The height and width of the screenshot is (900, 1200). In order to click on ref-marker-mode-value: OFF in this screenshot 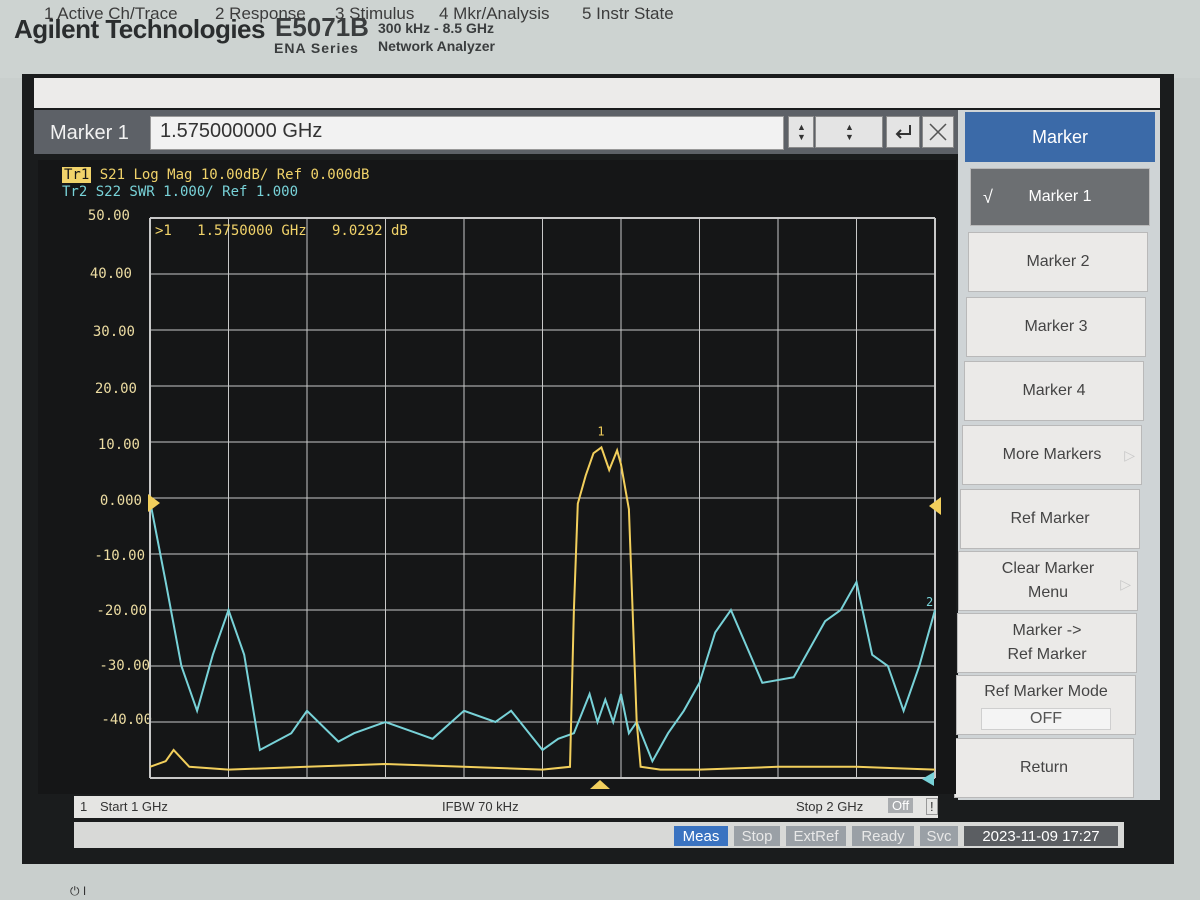, I will do `click(1046, 719)`.